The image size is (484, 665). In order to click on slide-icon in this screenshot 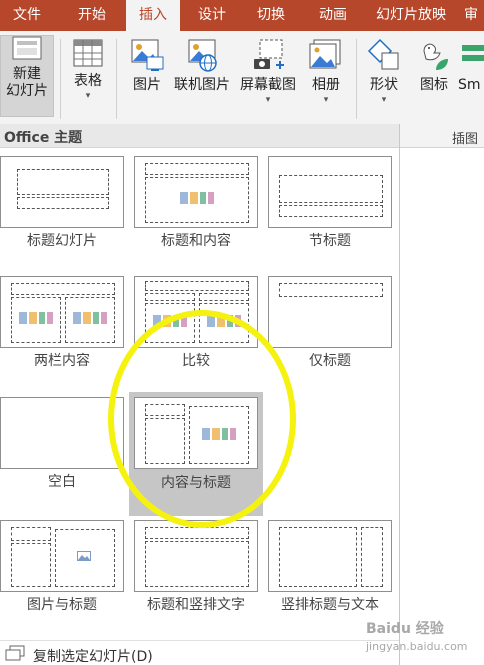, I will do `click(27, 48)`.